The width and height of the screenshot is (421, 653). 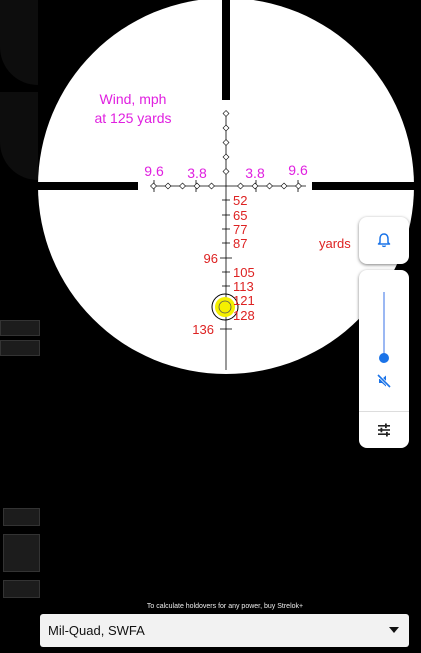 I want to click on holdover-136: 136, so click(x=203, y=329).